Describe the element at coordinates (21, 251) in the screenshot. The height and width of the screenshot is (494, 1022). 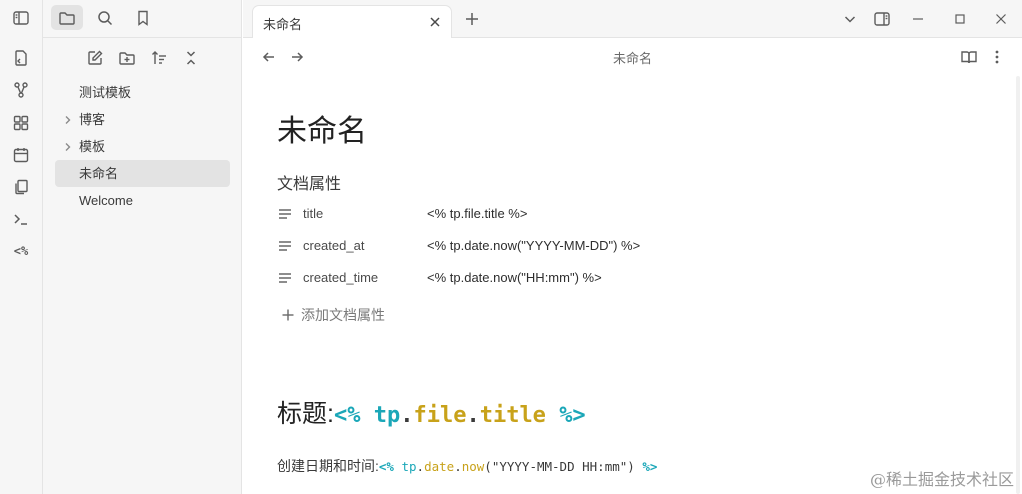
I see `templater-icon: <%` at that location.